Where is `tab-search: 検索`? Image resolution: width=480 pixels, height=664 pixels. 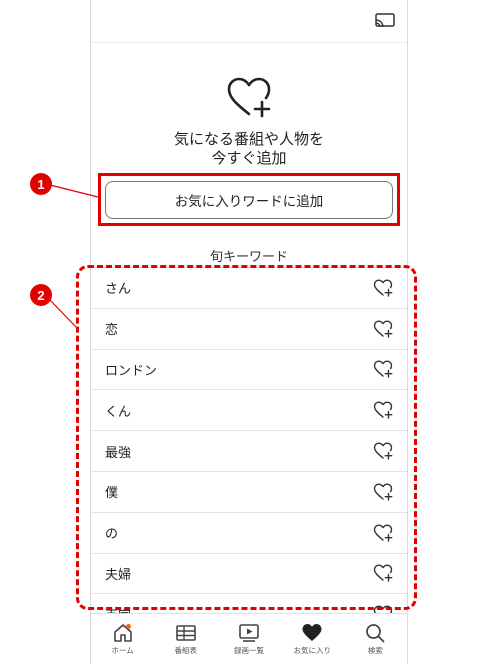 tab-search: 検索 is located at coordinates (375, 639).